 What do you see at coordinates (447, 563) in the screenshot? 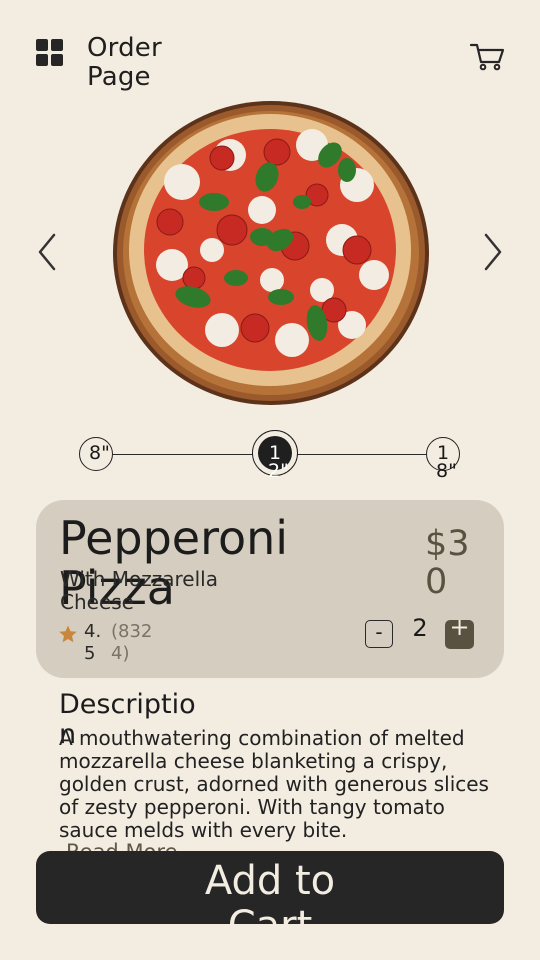
I see `product-price: $30` at bounding box center [447, 563].